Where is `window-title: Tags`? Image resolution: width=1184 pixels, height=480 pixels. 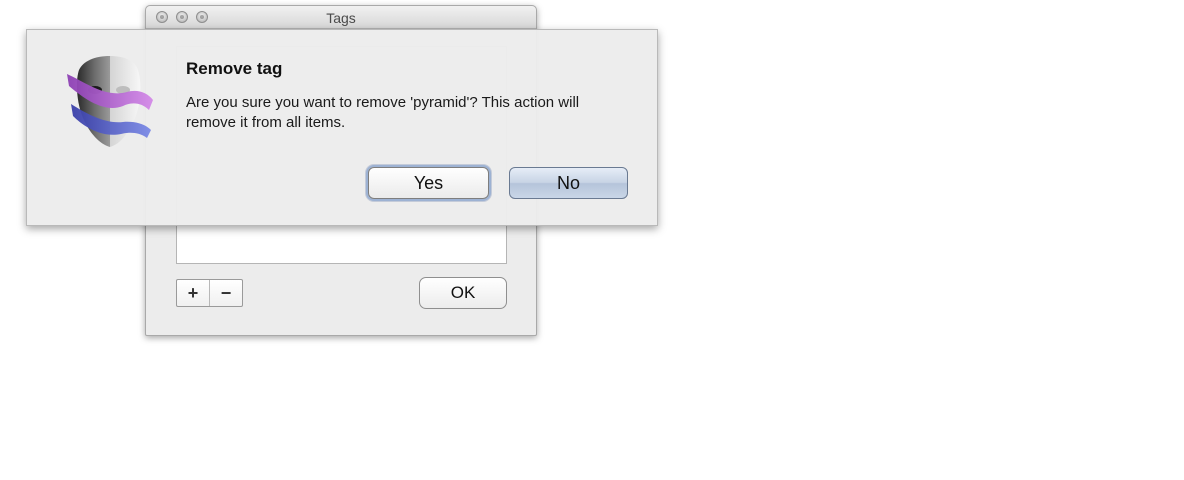
window-title: Tags is located at coordinates (341, 18).